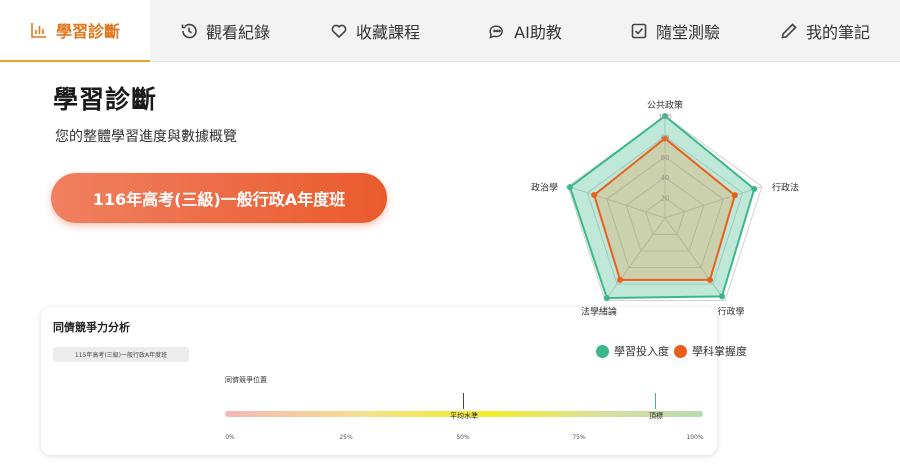 The width and height of the screenshot is (900, 471). What do you see at coordinates (246, 380) in the screenshot?
I see `position-label: 同儕競爭位置` at bounding box center [246, 380].